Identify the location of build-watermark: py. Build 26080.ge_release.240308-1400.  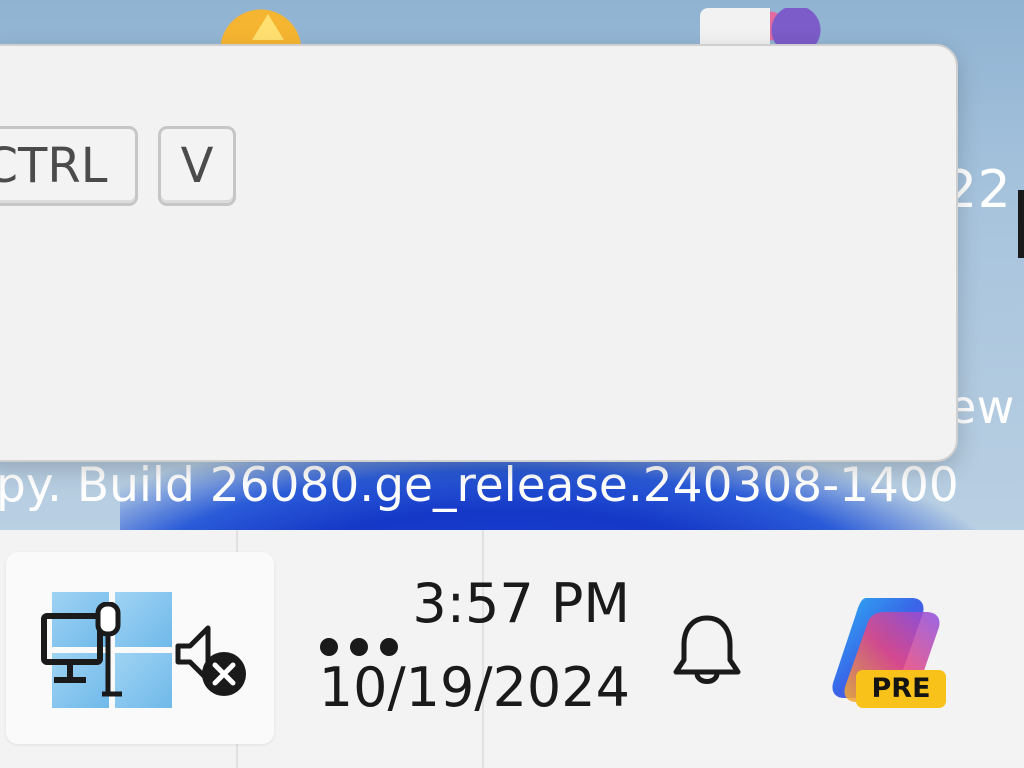
(479, 485).